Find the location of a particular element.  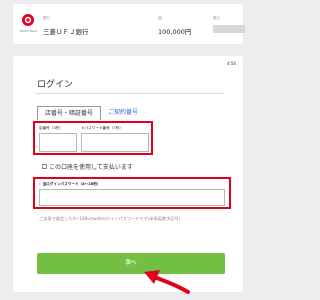

session-timer: 4:56 is located at coordinates (231, 63).